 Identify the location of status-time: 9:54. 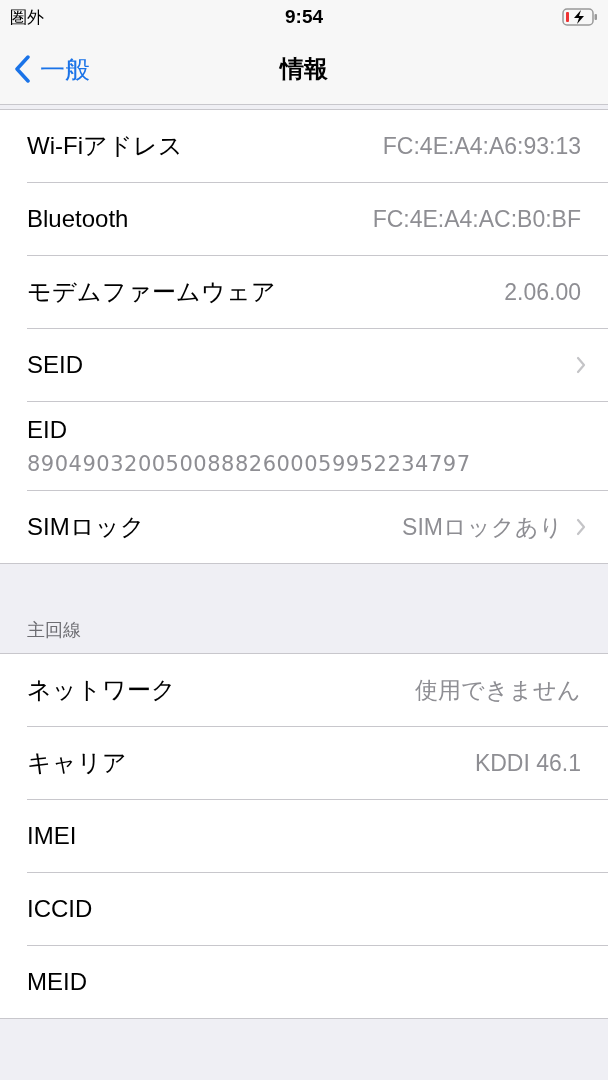
(304, 17).